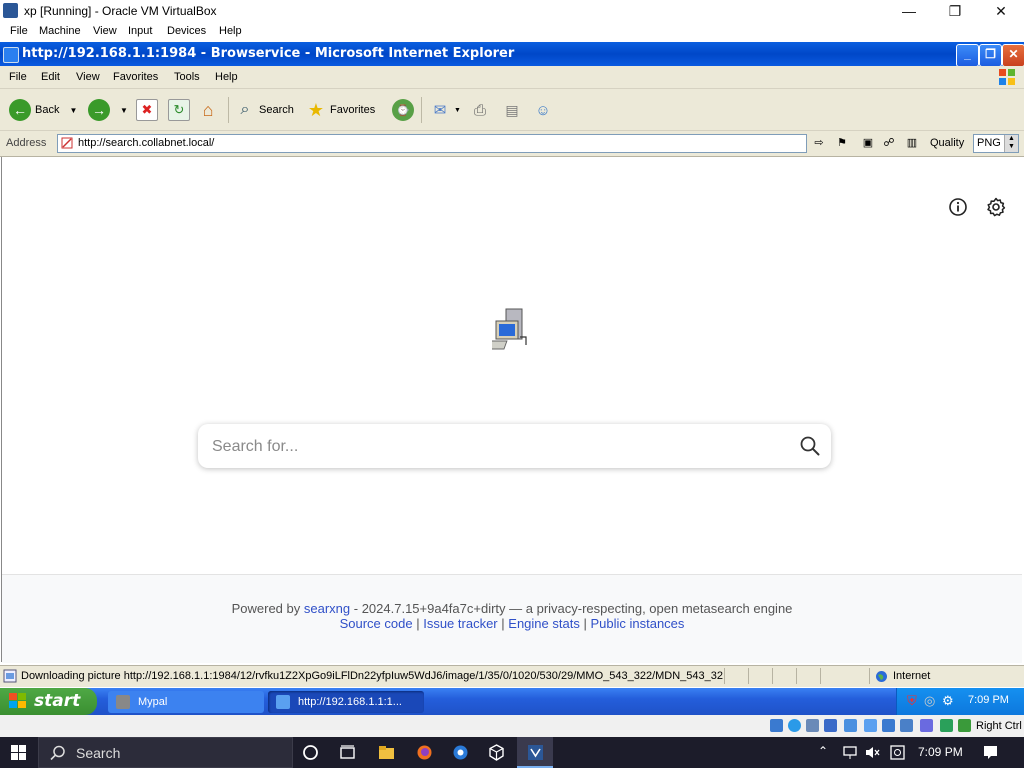 This screenshot has width=1024, height=768. What do you see at coordinates (912, 701) in the screenshot?
I see `shield-icon: ⛨` at bounding box center [912, 701].